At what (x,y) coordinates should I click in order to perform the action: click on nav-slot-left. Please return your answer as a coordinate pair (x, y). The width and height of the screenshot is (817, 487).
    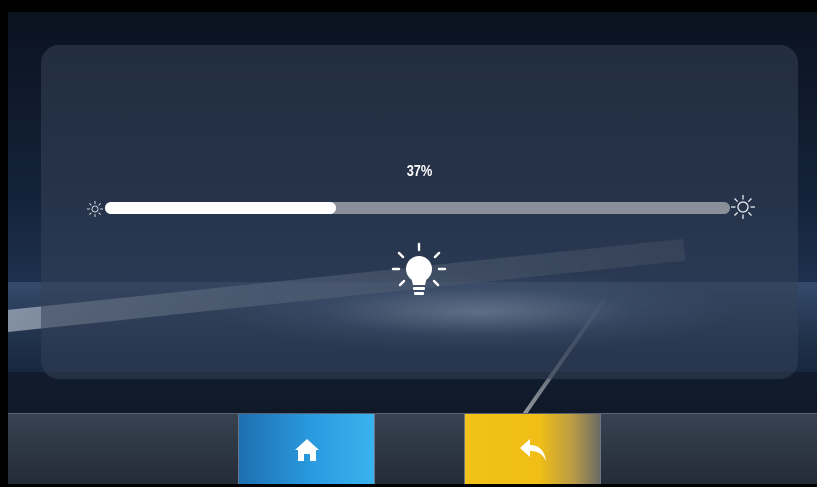
    Looking at the image, I should click on (123, 449).